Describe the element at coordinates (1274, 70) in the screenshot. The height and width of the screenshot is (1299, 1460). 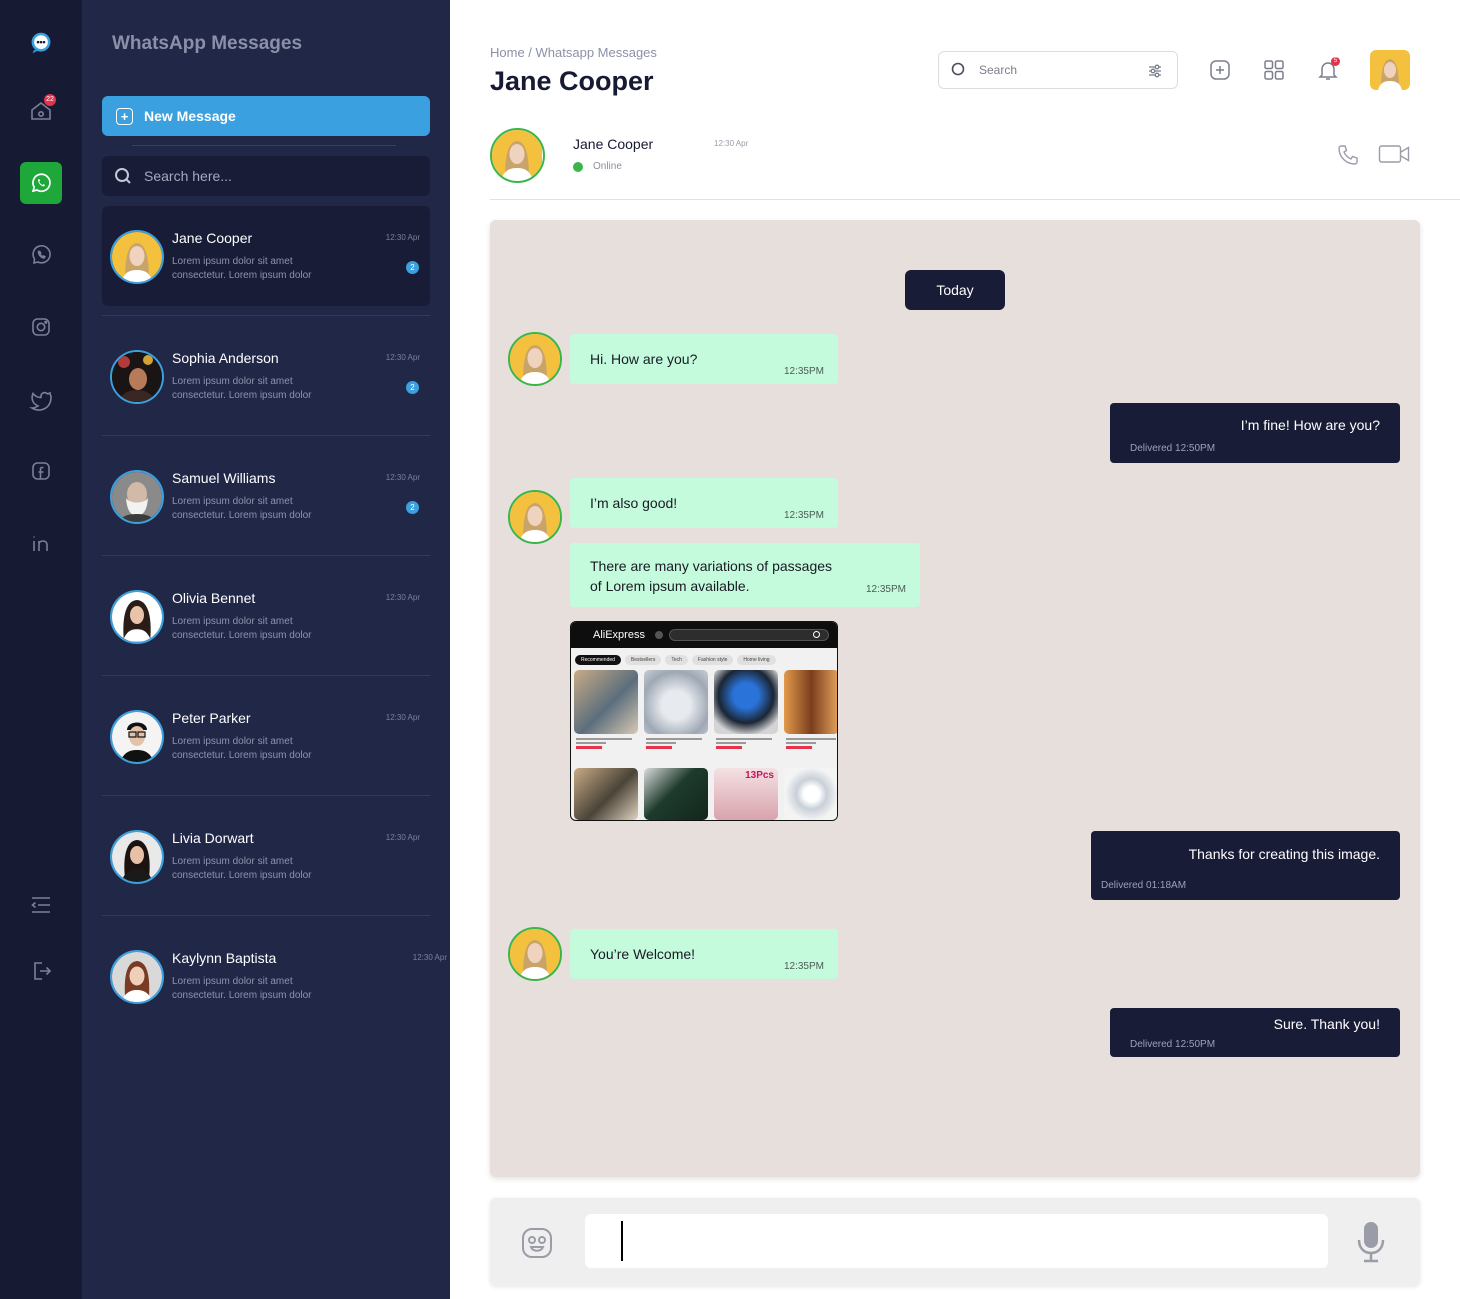
I see `grid-apps-icon` at that location.